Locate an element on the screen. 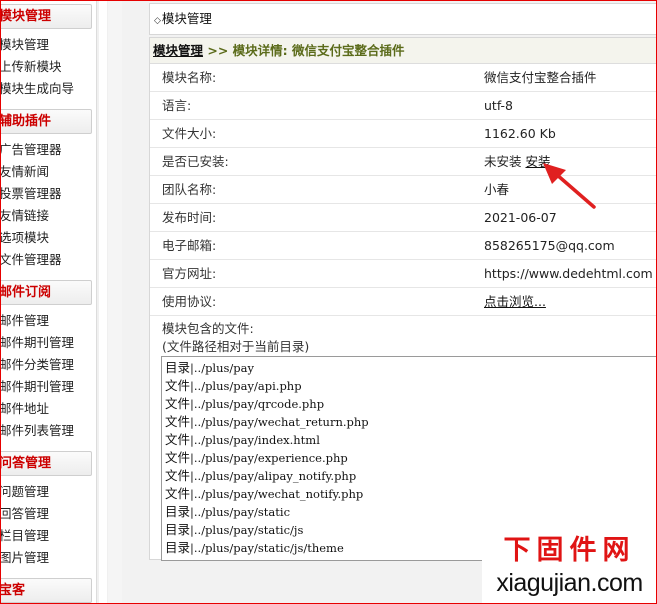 The width and height of the screenshot is (657, 604). watermark-url: xiagujian.com is located at coordinates (569, 583).